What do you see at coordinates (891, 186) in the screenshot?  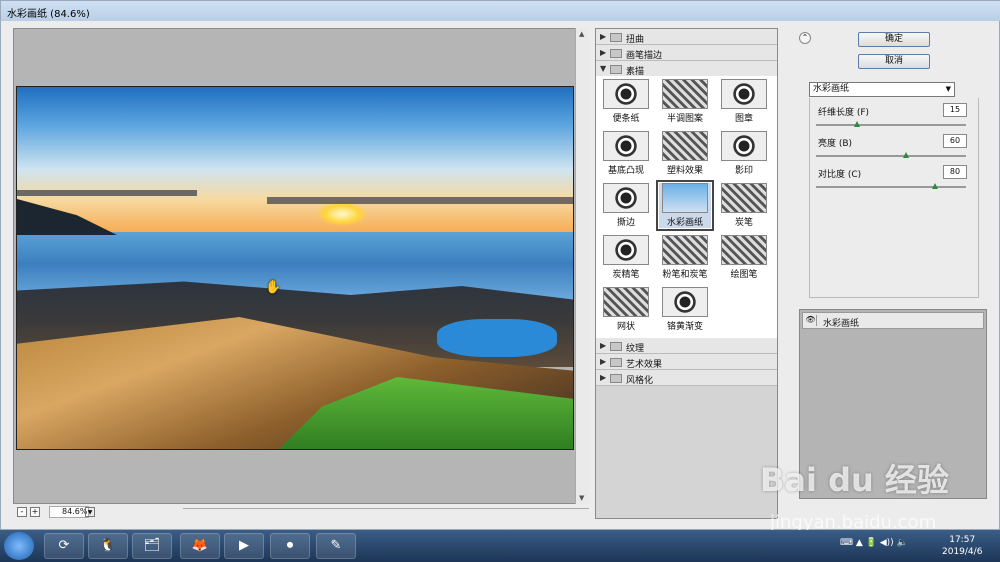 I see `contrast-slider` at bounding box center [891, 186].